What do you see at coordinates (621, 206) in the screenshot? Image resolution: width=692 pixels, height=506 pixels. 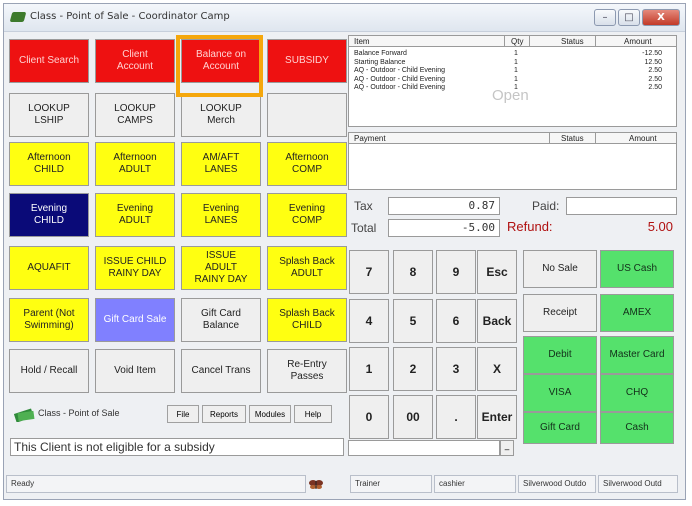 I see `paid-value` at bounding box center [621, 206].